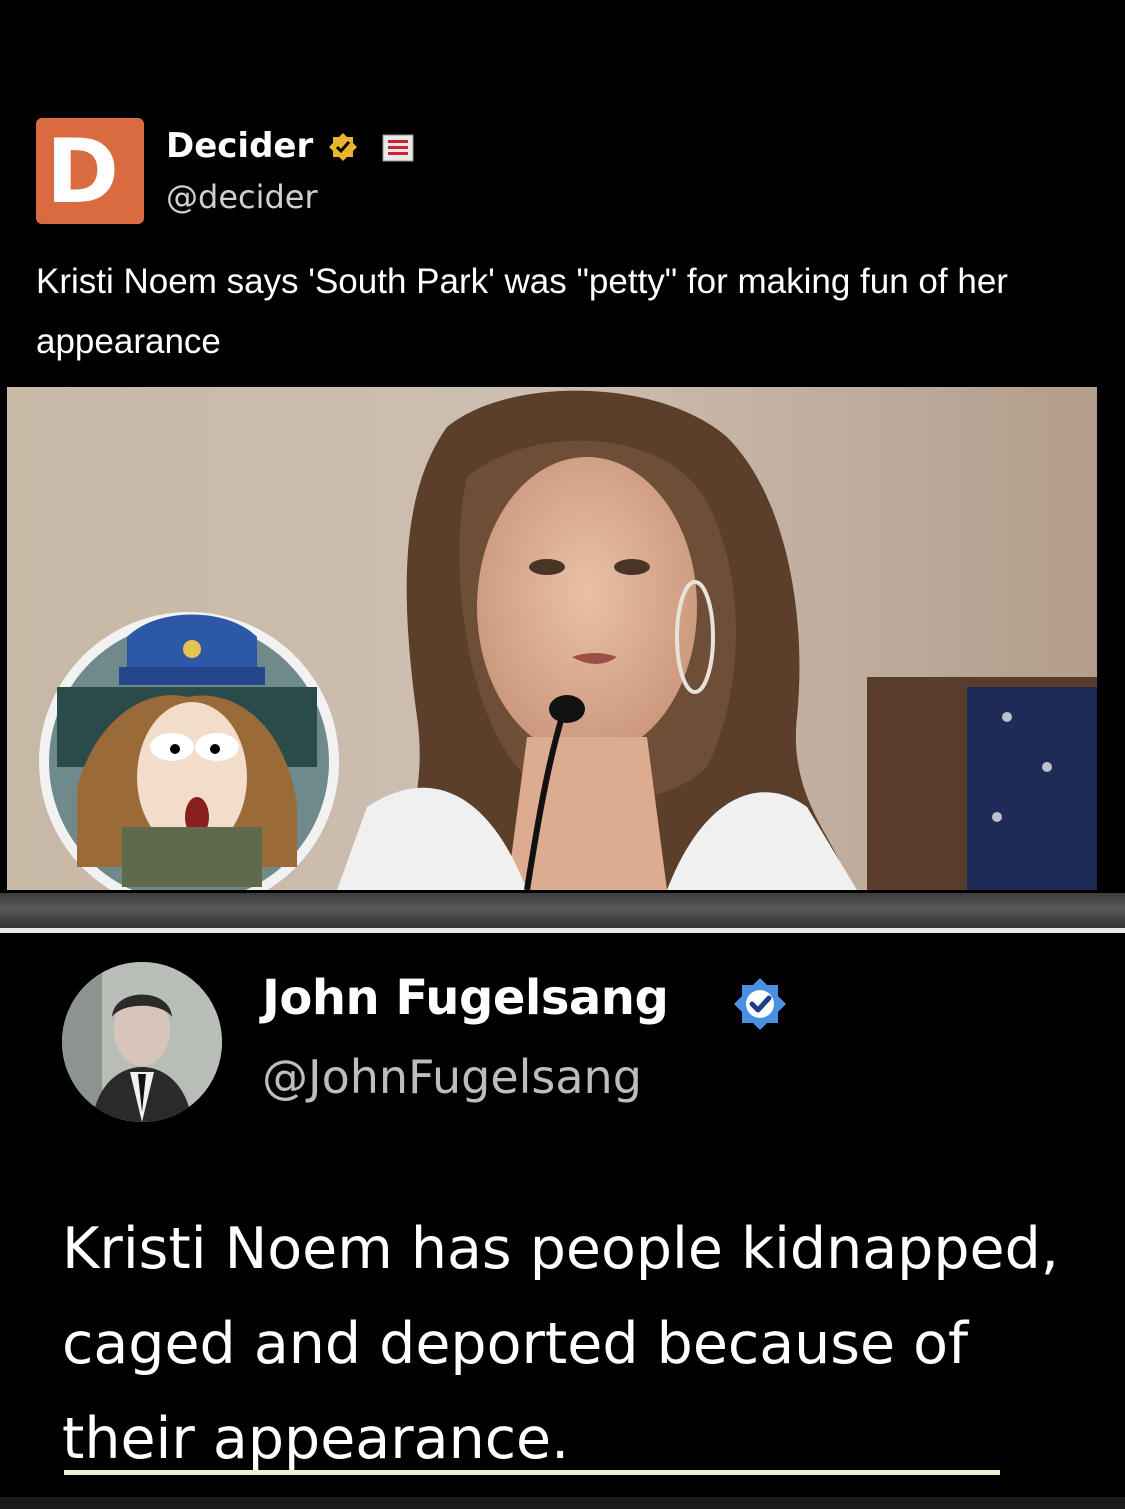  What do you see at coordinates (343, 147) in the screenshot?
I see `verified-badge-gold-icon` at bounding box center [343, 147].